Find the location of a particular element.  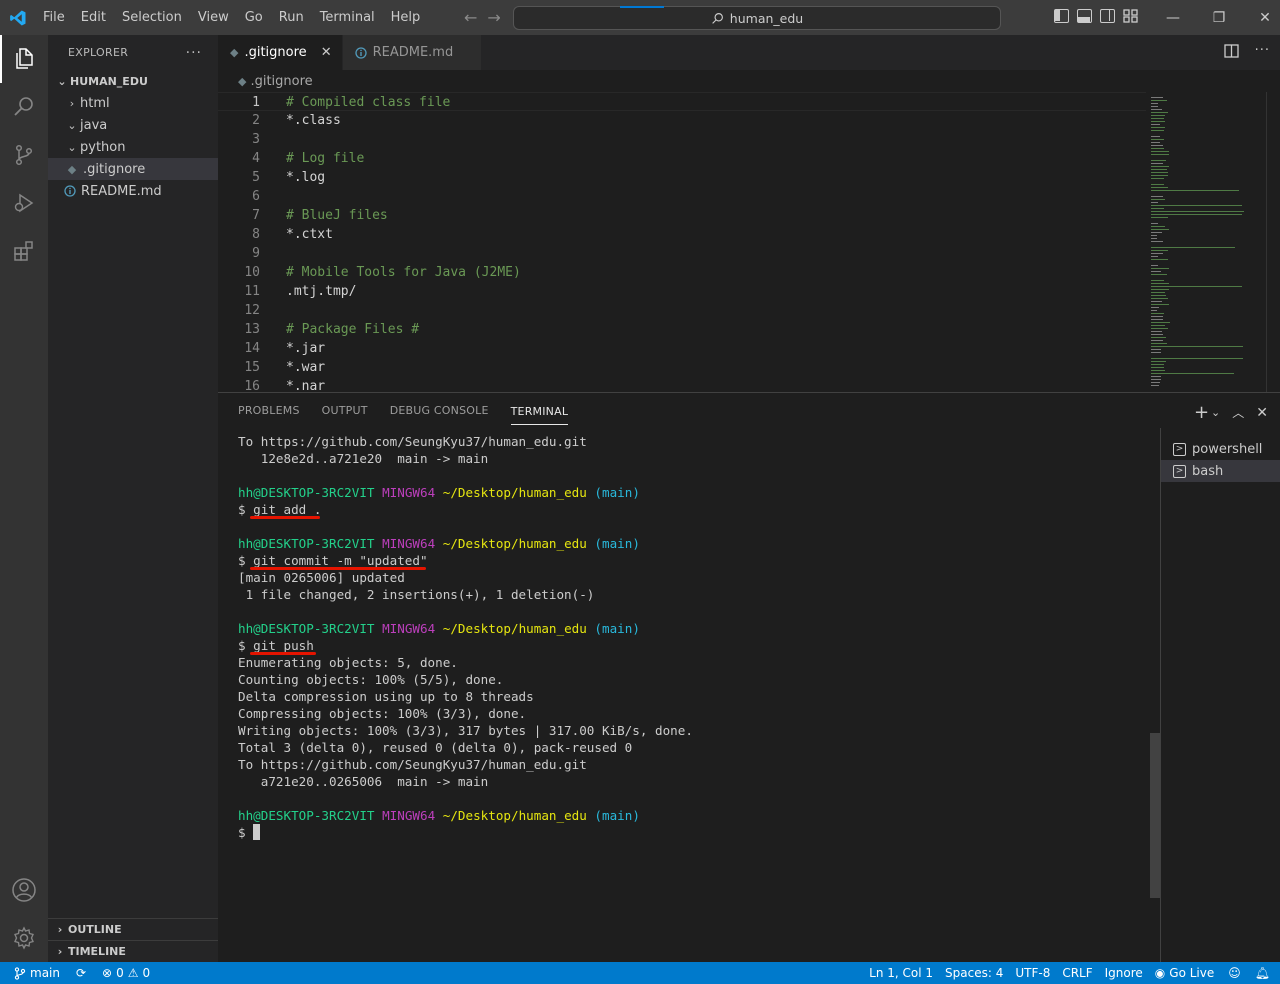

menu-view: View is located at coordinates (213, 17).